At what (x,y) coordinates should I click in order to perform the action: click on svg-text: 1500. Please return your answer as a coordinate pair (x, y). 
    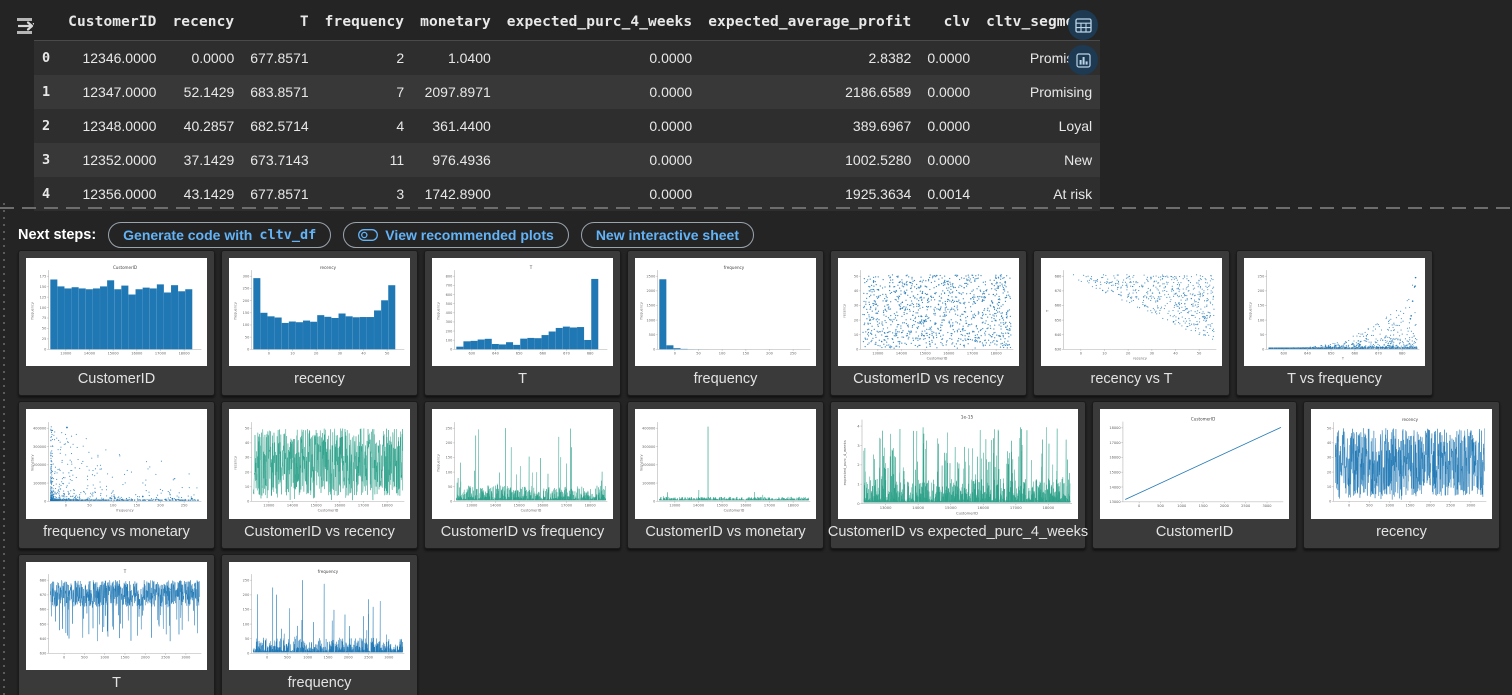
    Looking at the image, I should click on (125, 658).